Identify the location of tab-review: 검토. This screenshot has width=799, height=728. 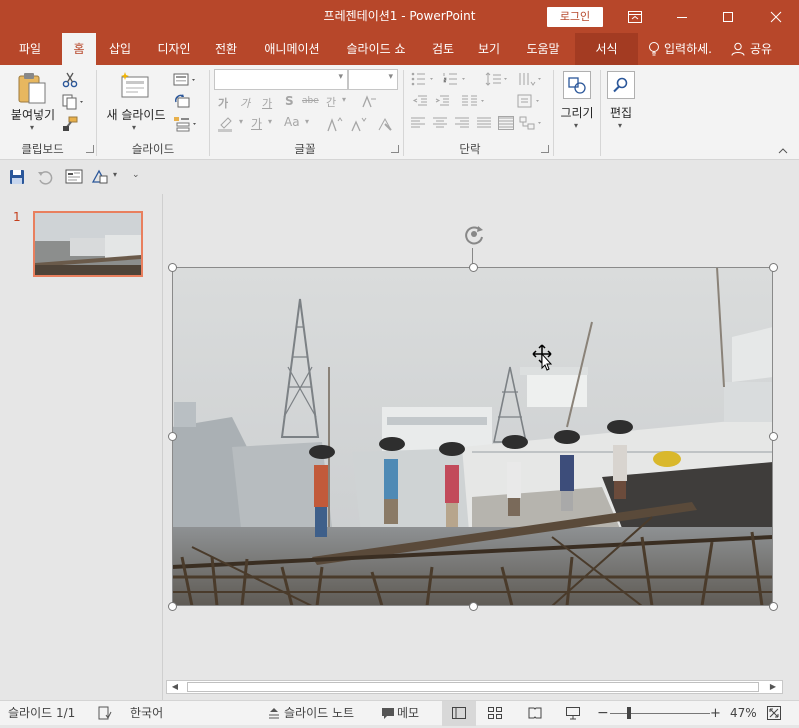
(443, 49).